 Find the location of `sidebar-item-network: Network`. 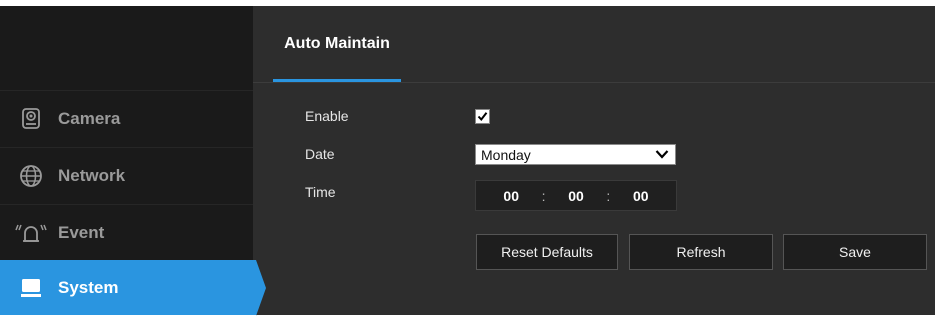

sidebar-item-network: Network is located at coordinates (126, 175).